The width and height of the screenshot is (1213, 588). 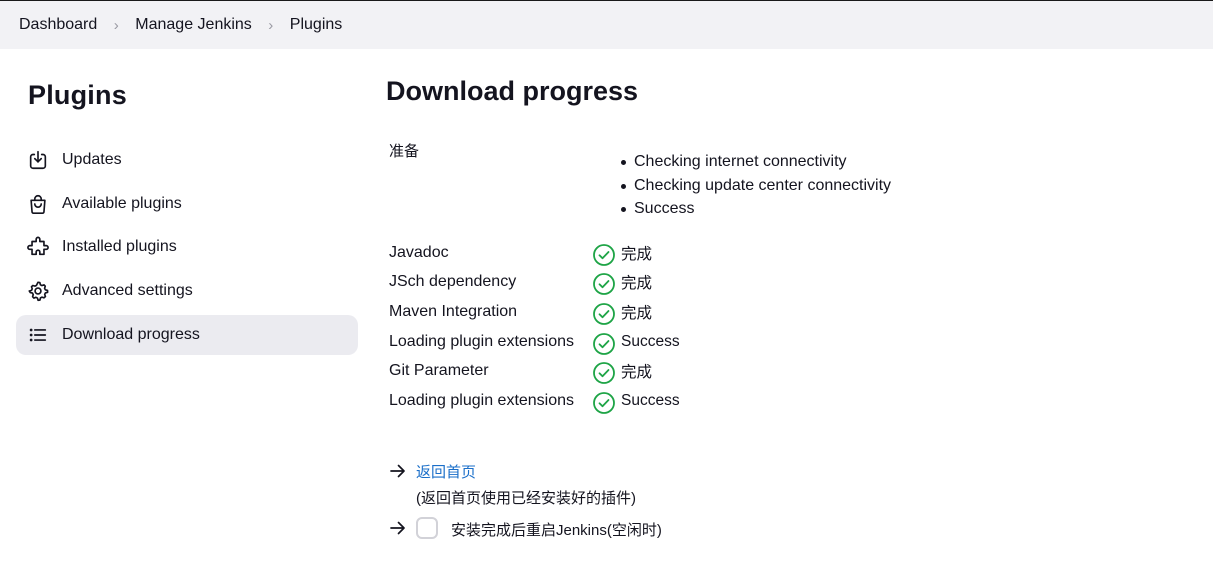 What do you see at coordinates (512, 484) in the screenshot?
I see `go-home-row: 返回首页 (返回首页使用已经安装好的插件)` at bounding box center [512, 484].